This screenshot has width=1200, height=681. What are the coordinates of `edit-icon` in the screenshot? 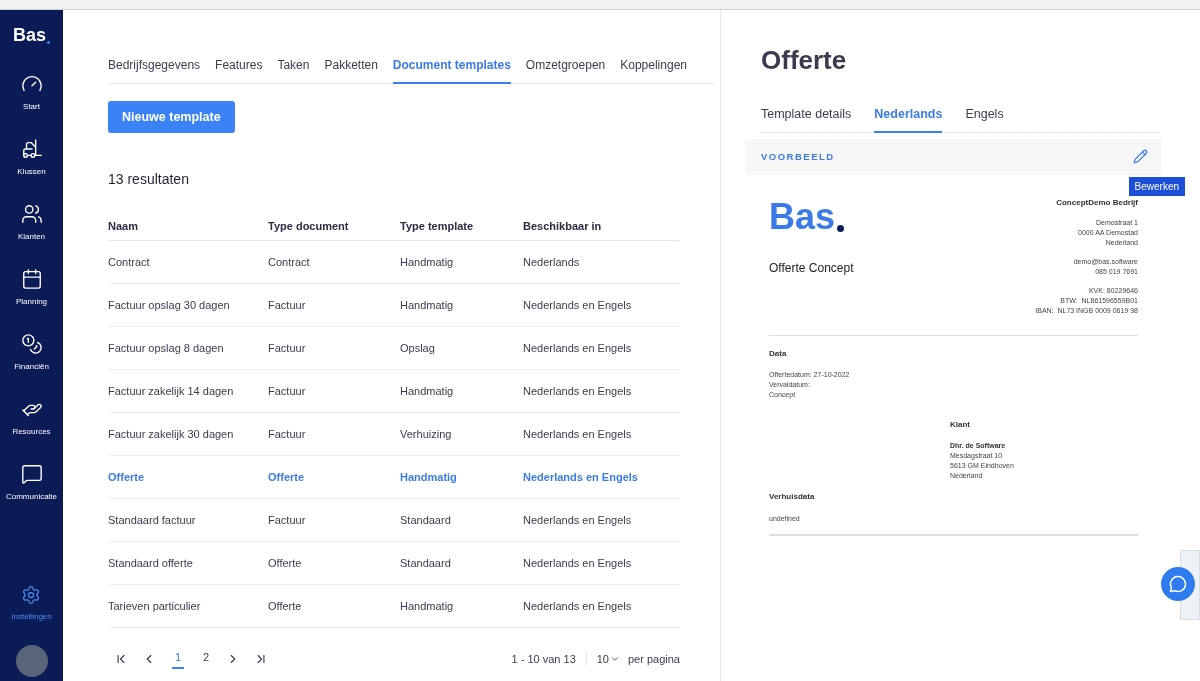 It's located at (1140, 157).